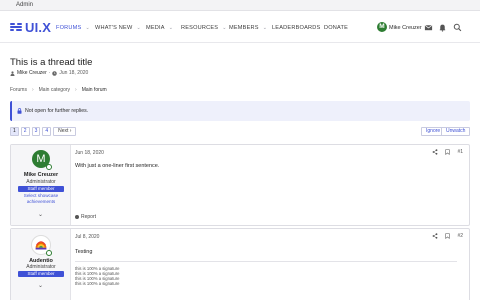  What do you see at coordinates (16, 27) in the screenshot?
I see `logo-mark-icon` at bounding box center [16, 27].